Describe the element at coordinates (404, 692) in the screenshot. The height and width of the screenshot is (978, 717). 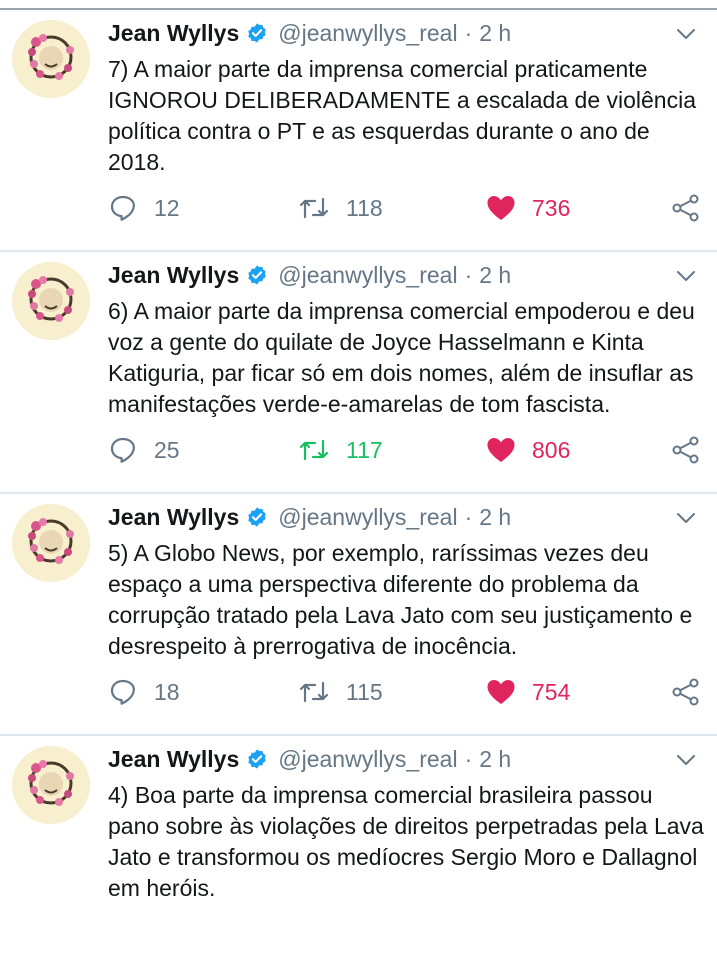
I see `tweet-actions: 18 115 754` at that location.